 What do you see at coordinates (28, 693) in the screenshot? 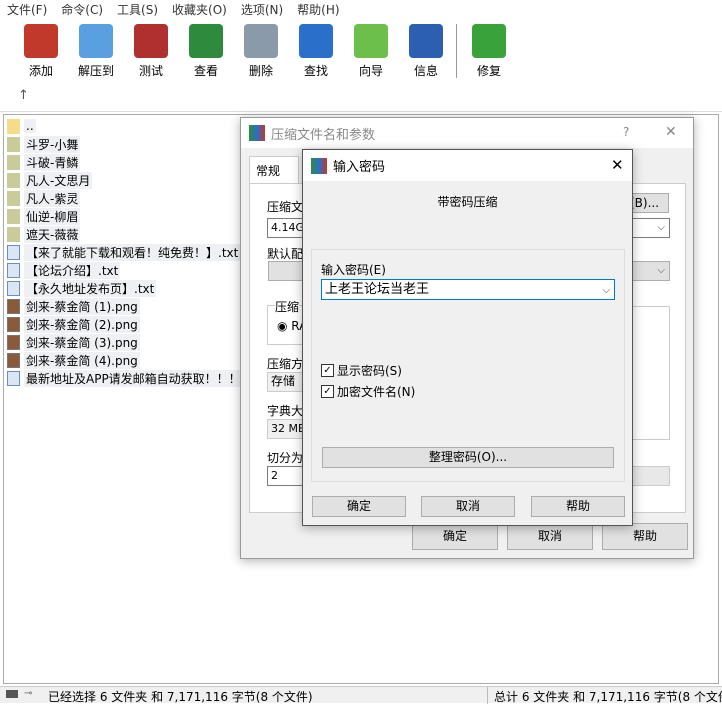
I see `key-icon: ⊸` at bounding box center [28, 693].